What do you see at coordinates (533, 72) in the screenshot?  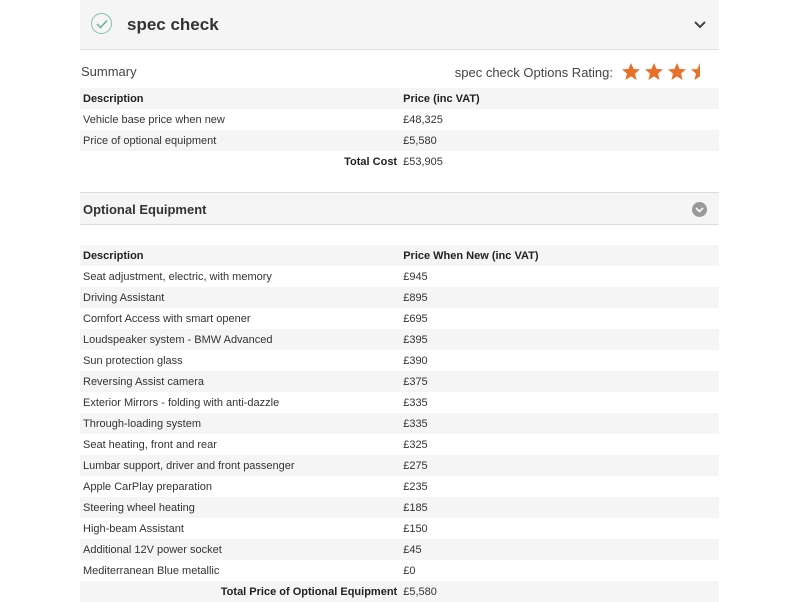 I see `rating-label: spec check Options Rating:` at bounding box center [533, 72].